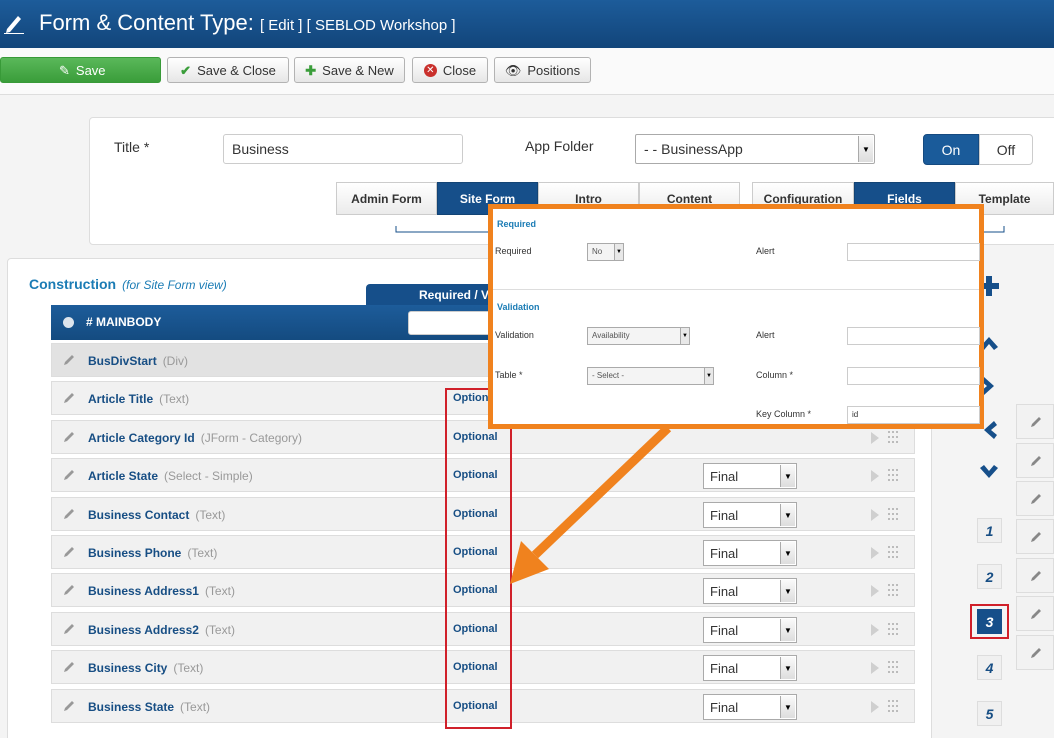 The width and height of the screenshot is (1054, 738). What do you see at coordinates (513, 70) in the screenshot?
I see `eye-icon: 👁` at bounding box center [513, 70].